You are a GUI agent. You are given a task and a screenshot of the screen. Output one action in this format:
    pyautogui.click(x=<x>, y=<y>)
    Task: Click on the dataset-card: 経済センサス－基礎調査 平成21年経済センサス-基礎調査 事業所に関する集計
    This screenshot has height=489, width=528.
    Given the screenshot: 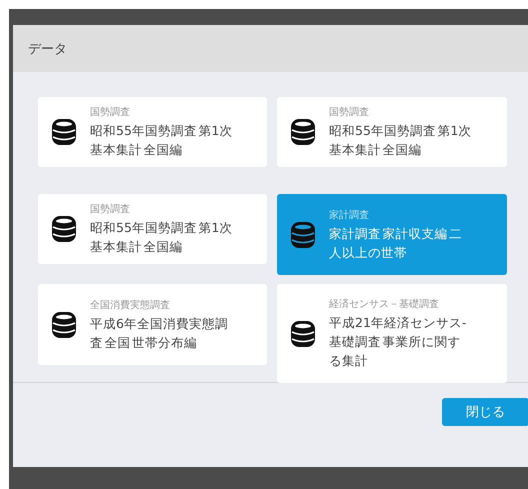 What is the action you would take?
    pyautogui.click(x=392, y=333)
    